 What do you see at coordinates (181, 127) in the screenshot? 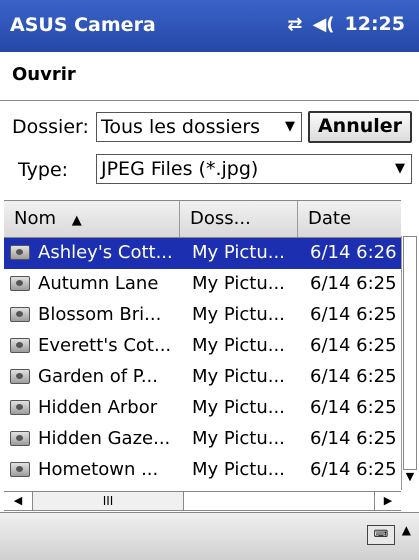
I see `folder-value: Tous les dossiers` at bounding box center [181, 127].